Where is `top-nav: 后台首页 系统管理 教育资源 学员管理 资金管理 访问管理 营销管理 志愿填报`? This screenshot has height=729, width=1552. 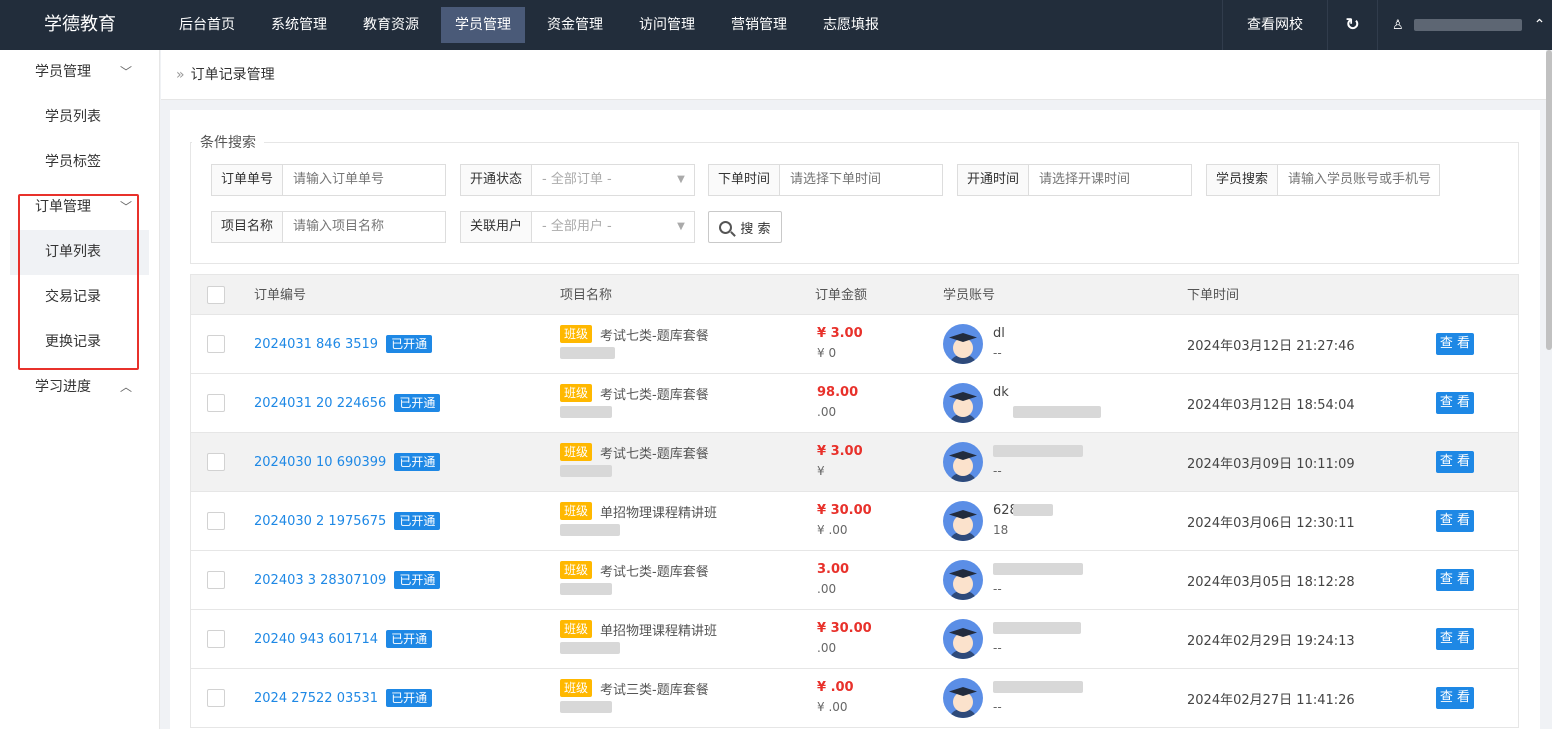 top-nav: 后台首页 系统管理 教育资源 学员管理 资金管理 访问管理 营销管理 志愿填报 is located at coordinates (533, 25).